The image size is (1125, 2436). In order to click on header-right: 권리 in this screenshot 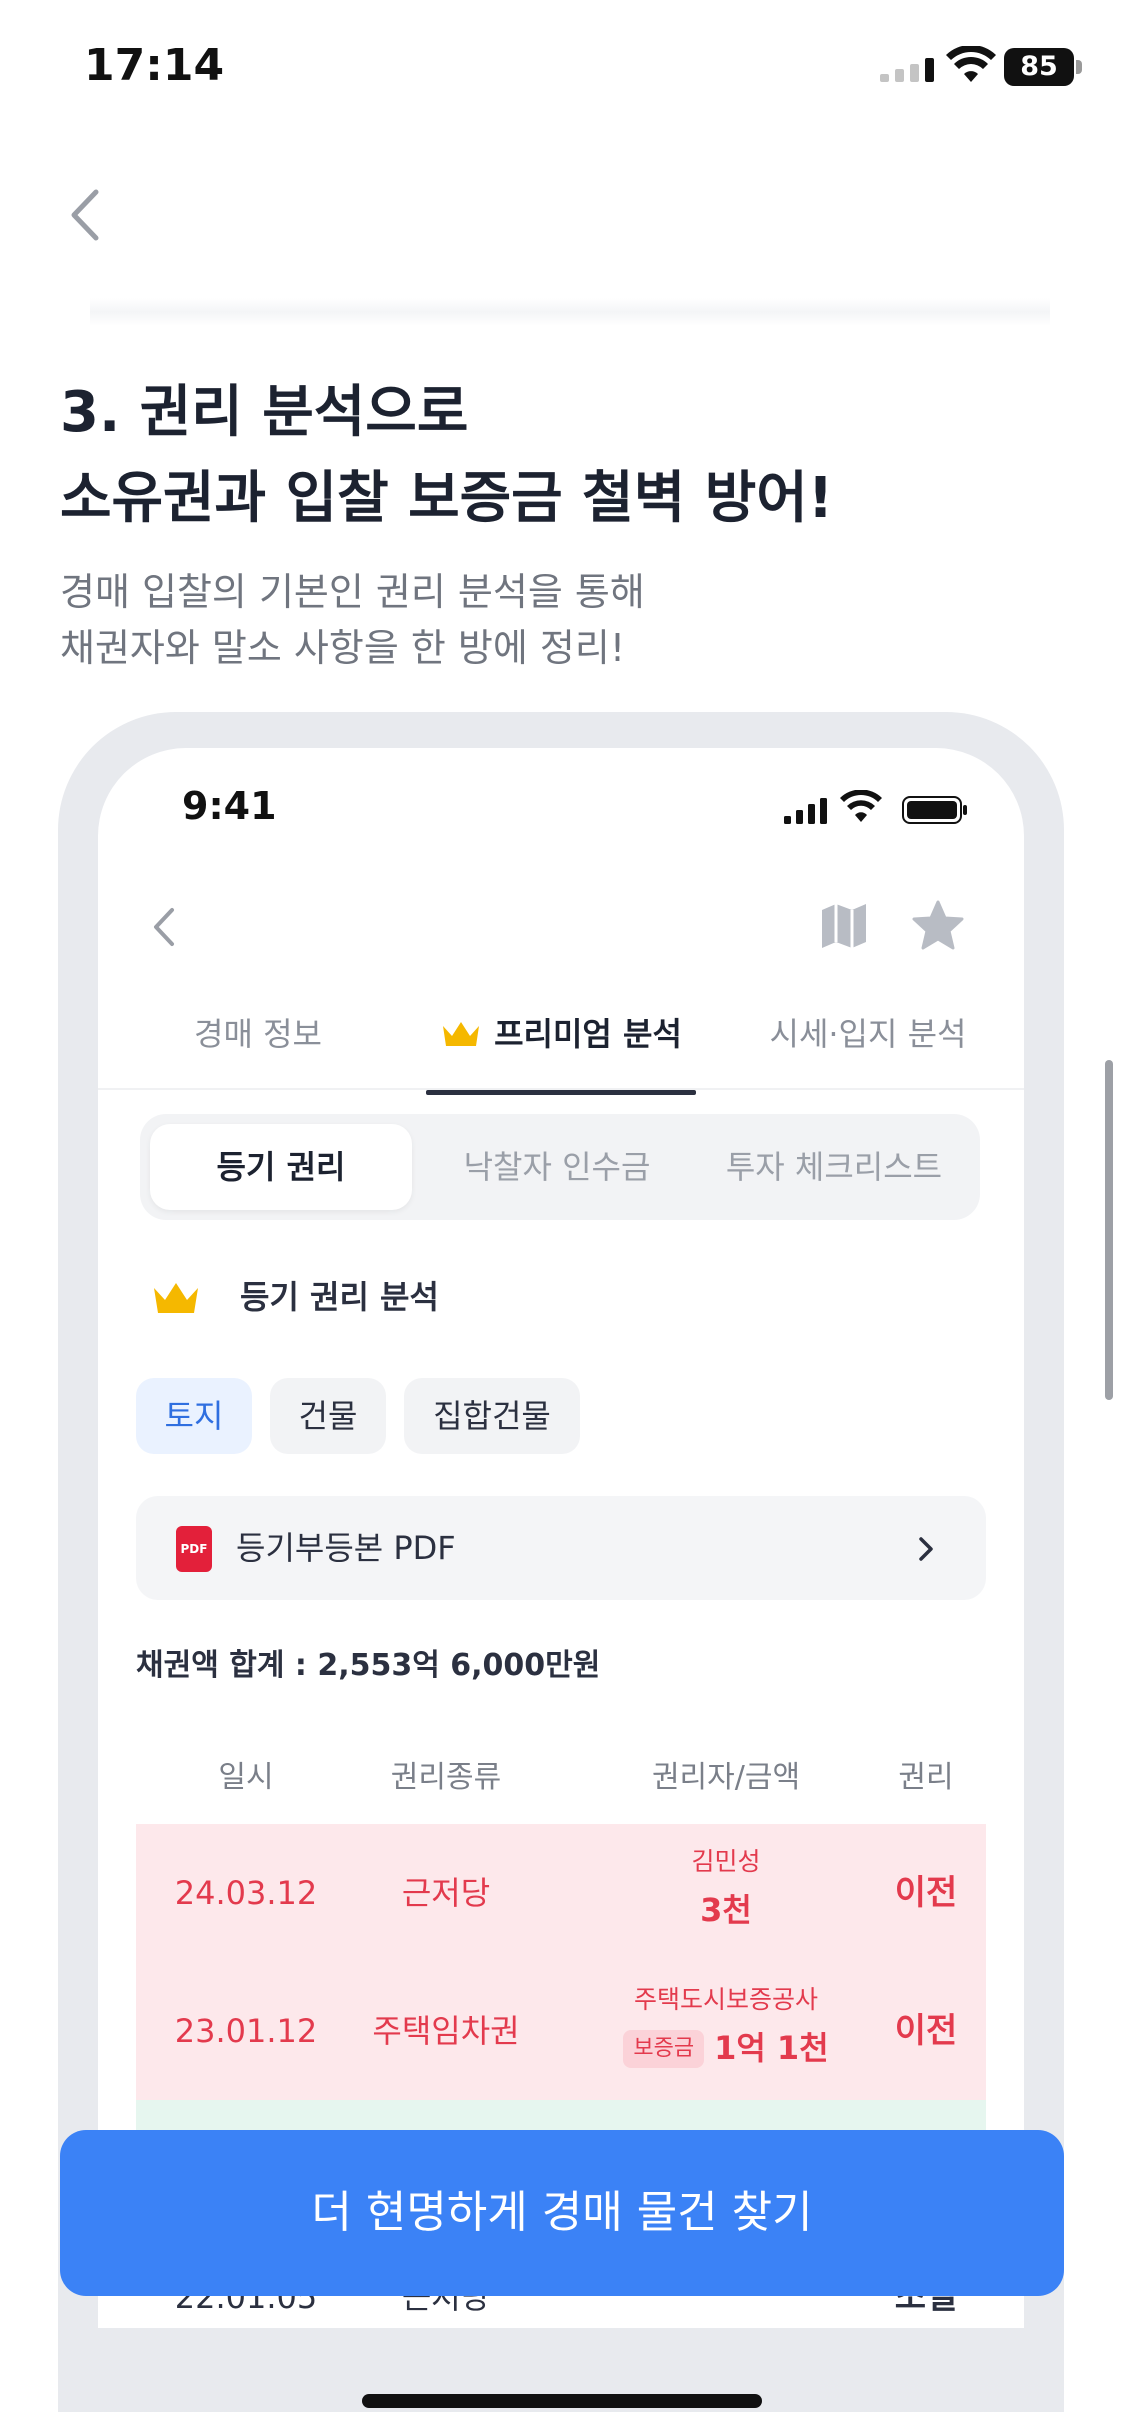, I will do `click(926, 1777)`.